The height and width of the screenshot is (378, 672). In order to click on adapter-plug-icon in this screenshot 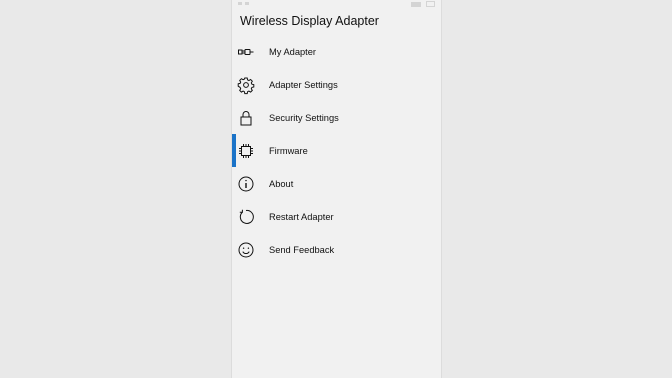, I will do `click(246, 52)`.